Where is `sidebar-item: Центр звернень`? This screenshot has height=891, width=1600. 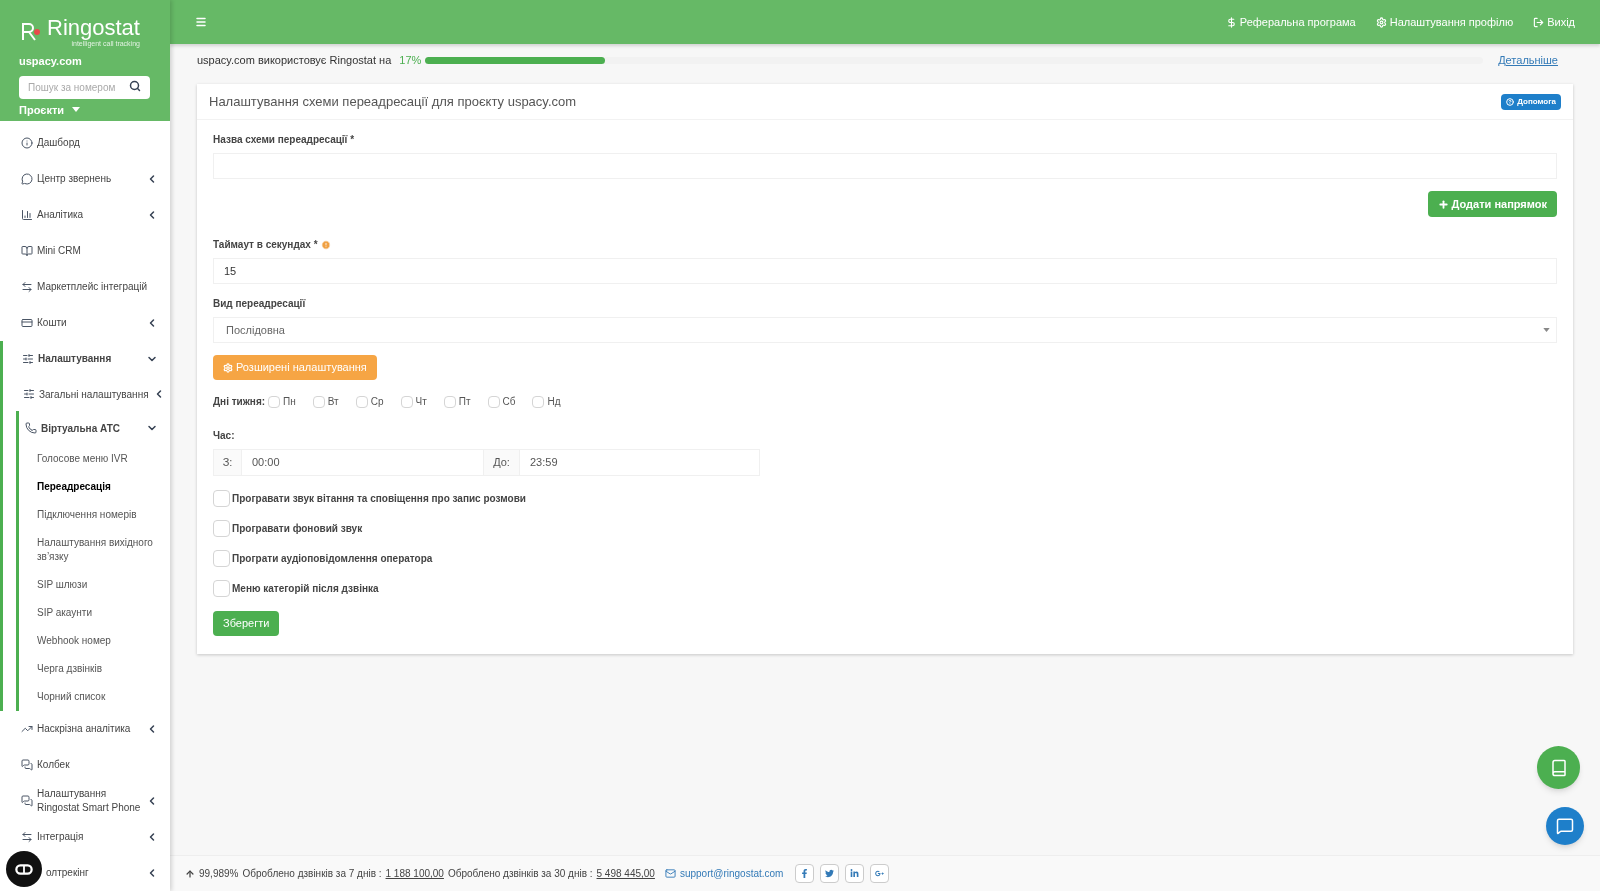
sidebar-item: Центр звернень is located at coordinates (85, 179).